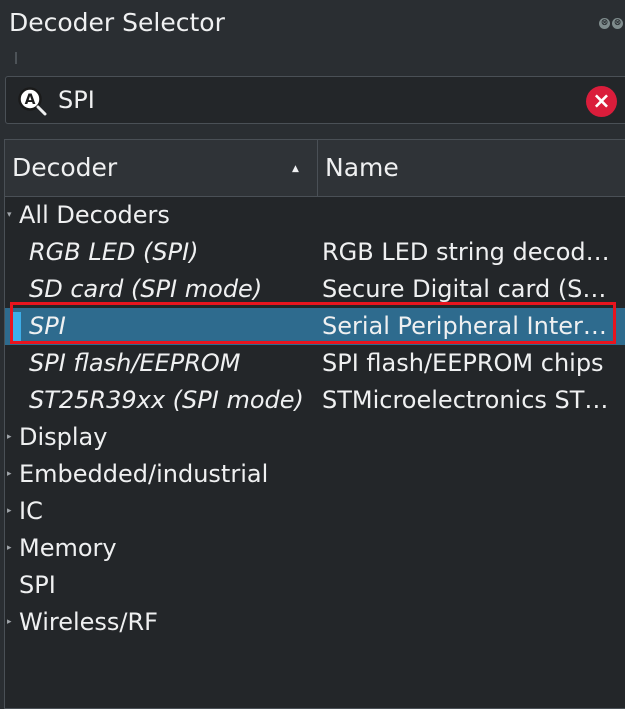 The height and width of the screenshot is (709, 625). I want to click on title-buttons: ⊗ ⊗, so click(611, 23).